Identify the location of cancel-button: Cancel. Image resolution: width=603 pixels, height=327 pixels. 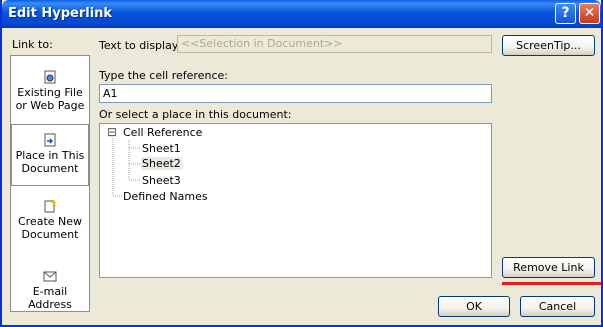
(557, 306).